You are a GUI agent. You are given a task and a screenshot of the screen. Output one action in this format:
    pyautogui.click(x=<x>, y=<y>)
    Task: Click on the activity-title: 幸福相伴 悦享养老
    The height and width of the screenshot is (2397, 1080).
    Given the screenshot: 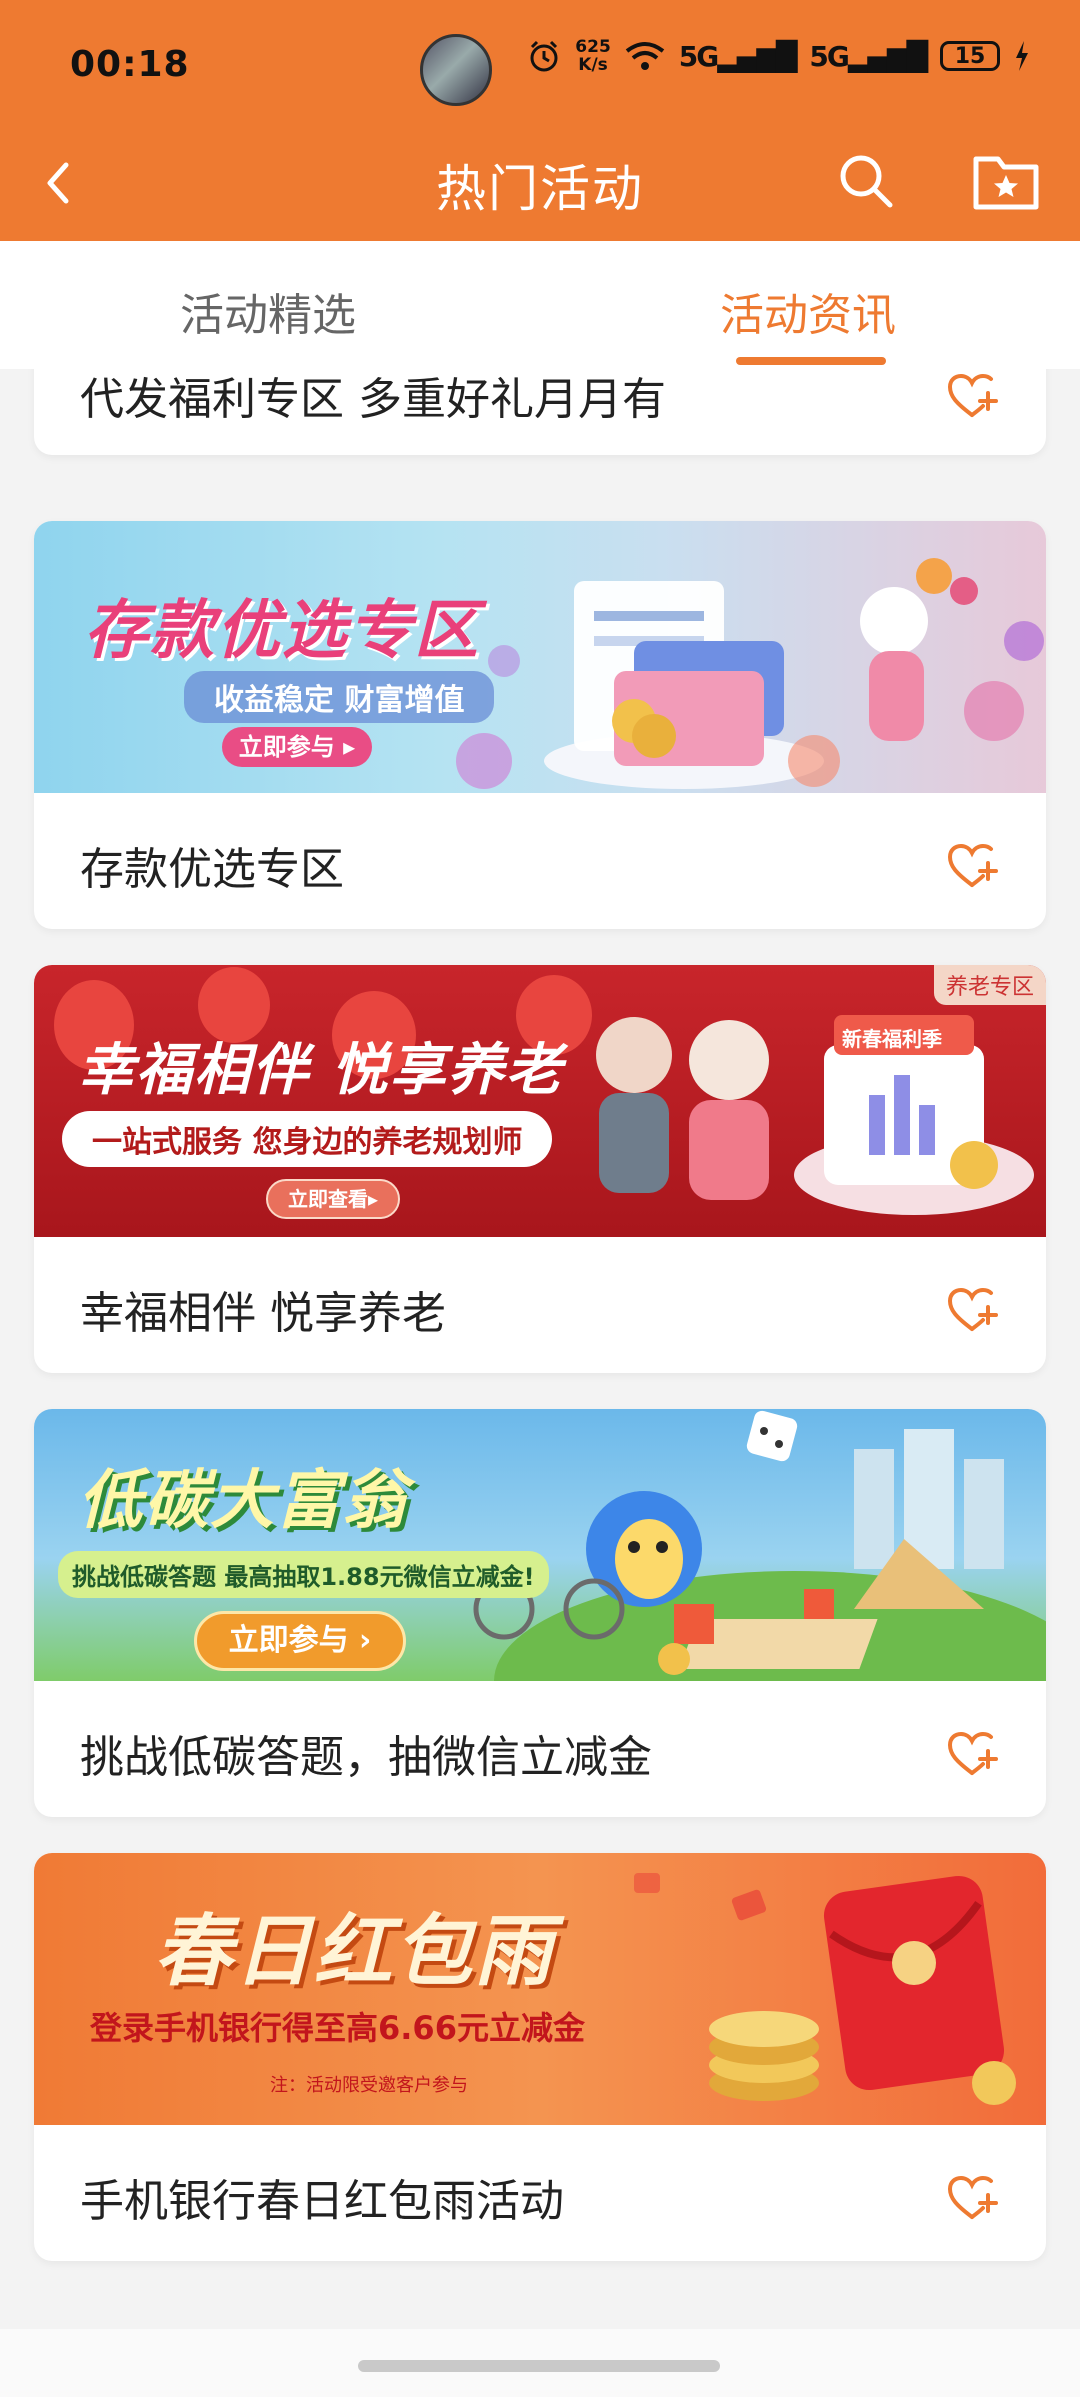 What is the action you would take?
    pyautogui.click(x=263, y=1313)
    